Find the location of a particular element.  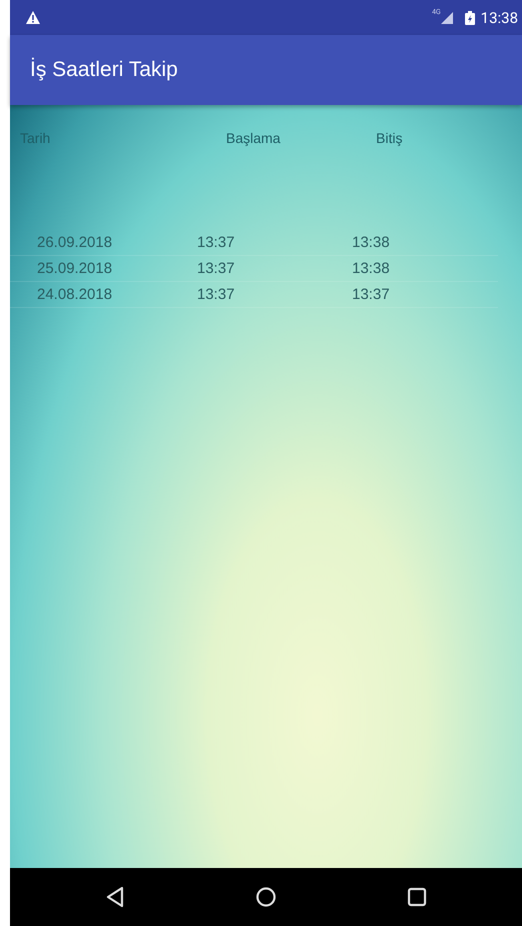

column-header: Bitiş is located at coordinates (389, 138).